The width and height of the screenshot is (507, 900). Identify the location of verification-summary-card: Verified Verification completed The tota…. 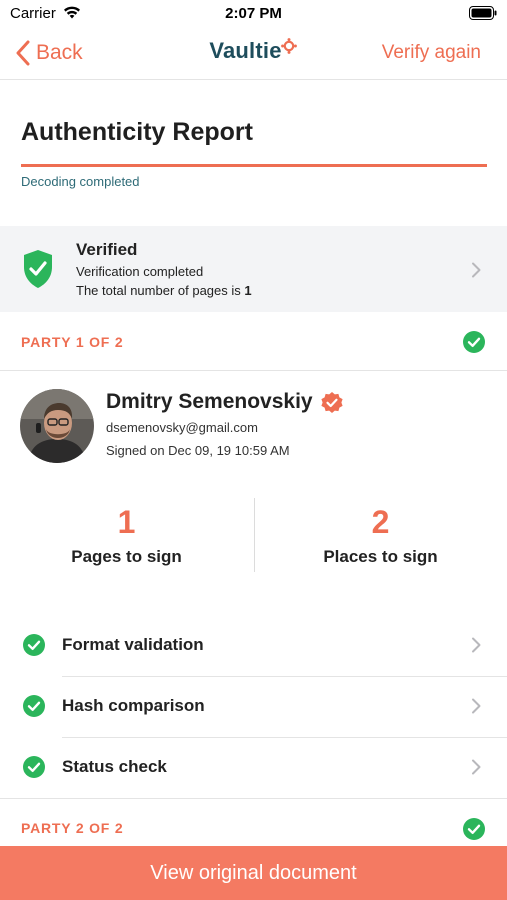
(253, 269).